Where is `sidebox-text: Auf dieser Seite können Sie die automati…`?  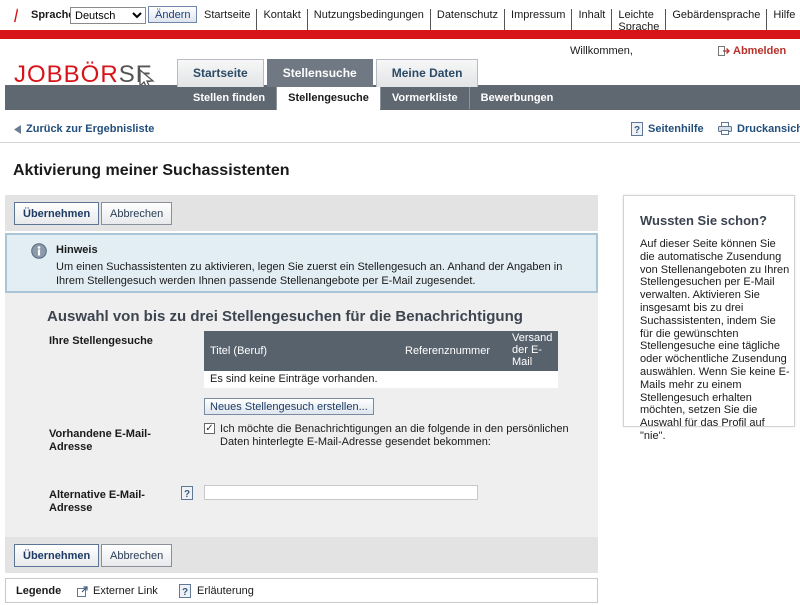
sidebox-text: Auf dieser Seite können Sie die automati… is located at coordinates (715, 340).